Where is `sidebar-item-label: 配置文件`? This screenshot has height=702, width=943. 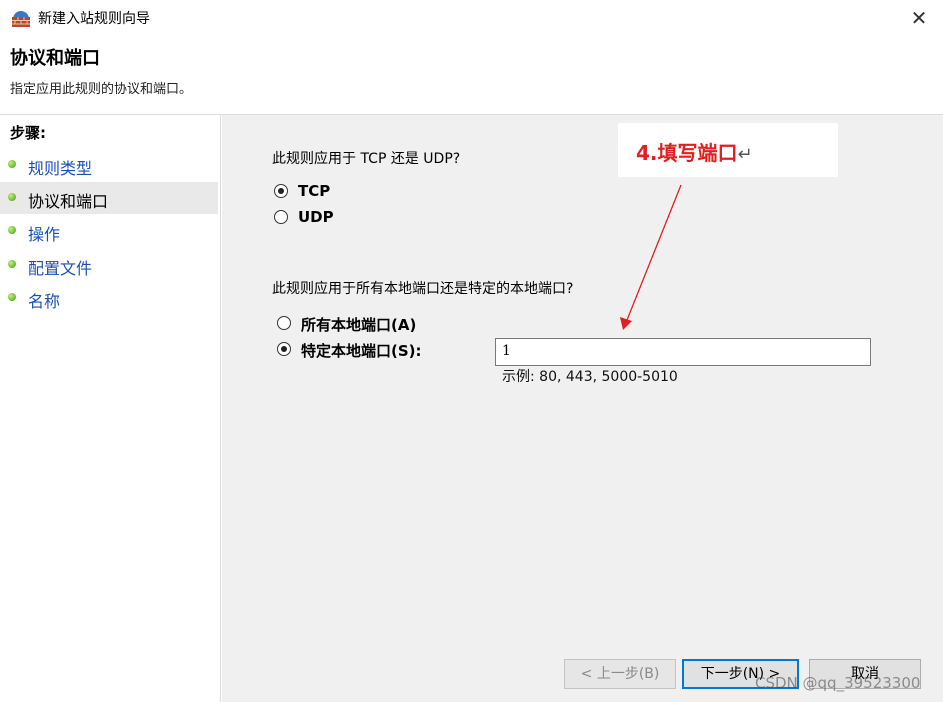 sidebar-item-label: 配置文件 is located at coordinates (60, 268).